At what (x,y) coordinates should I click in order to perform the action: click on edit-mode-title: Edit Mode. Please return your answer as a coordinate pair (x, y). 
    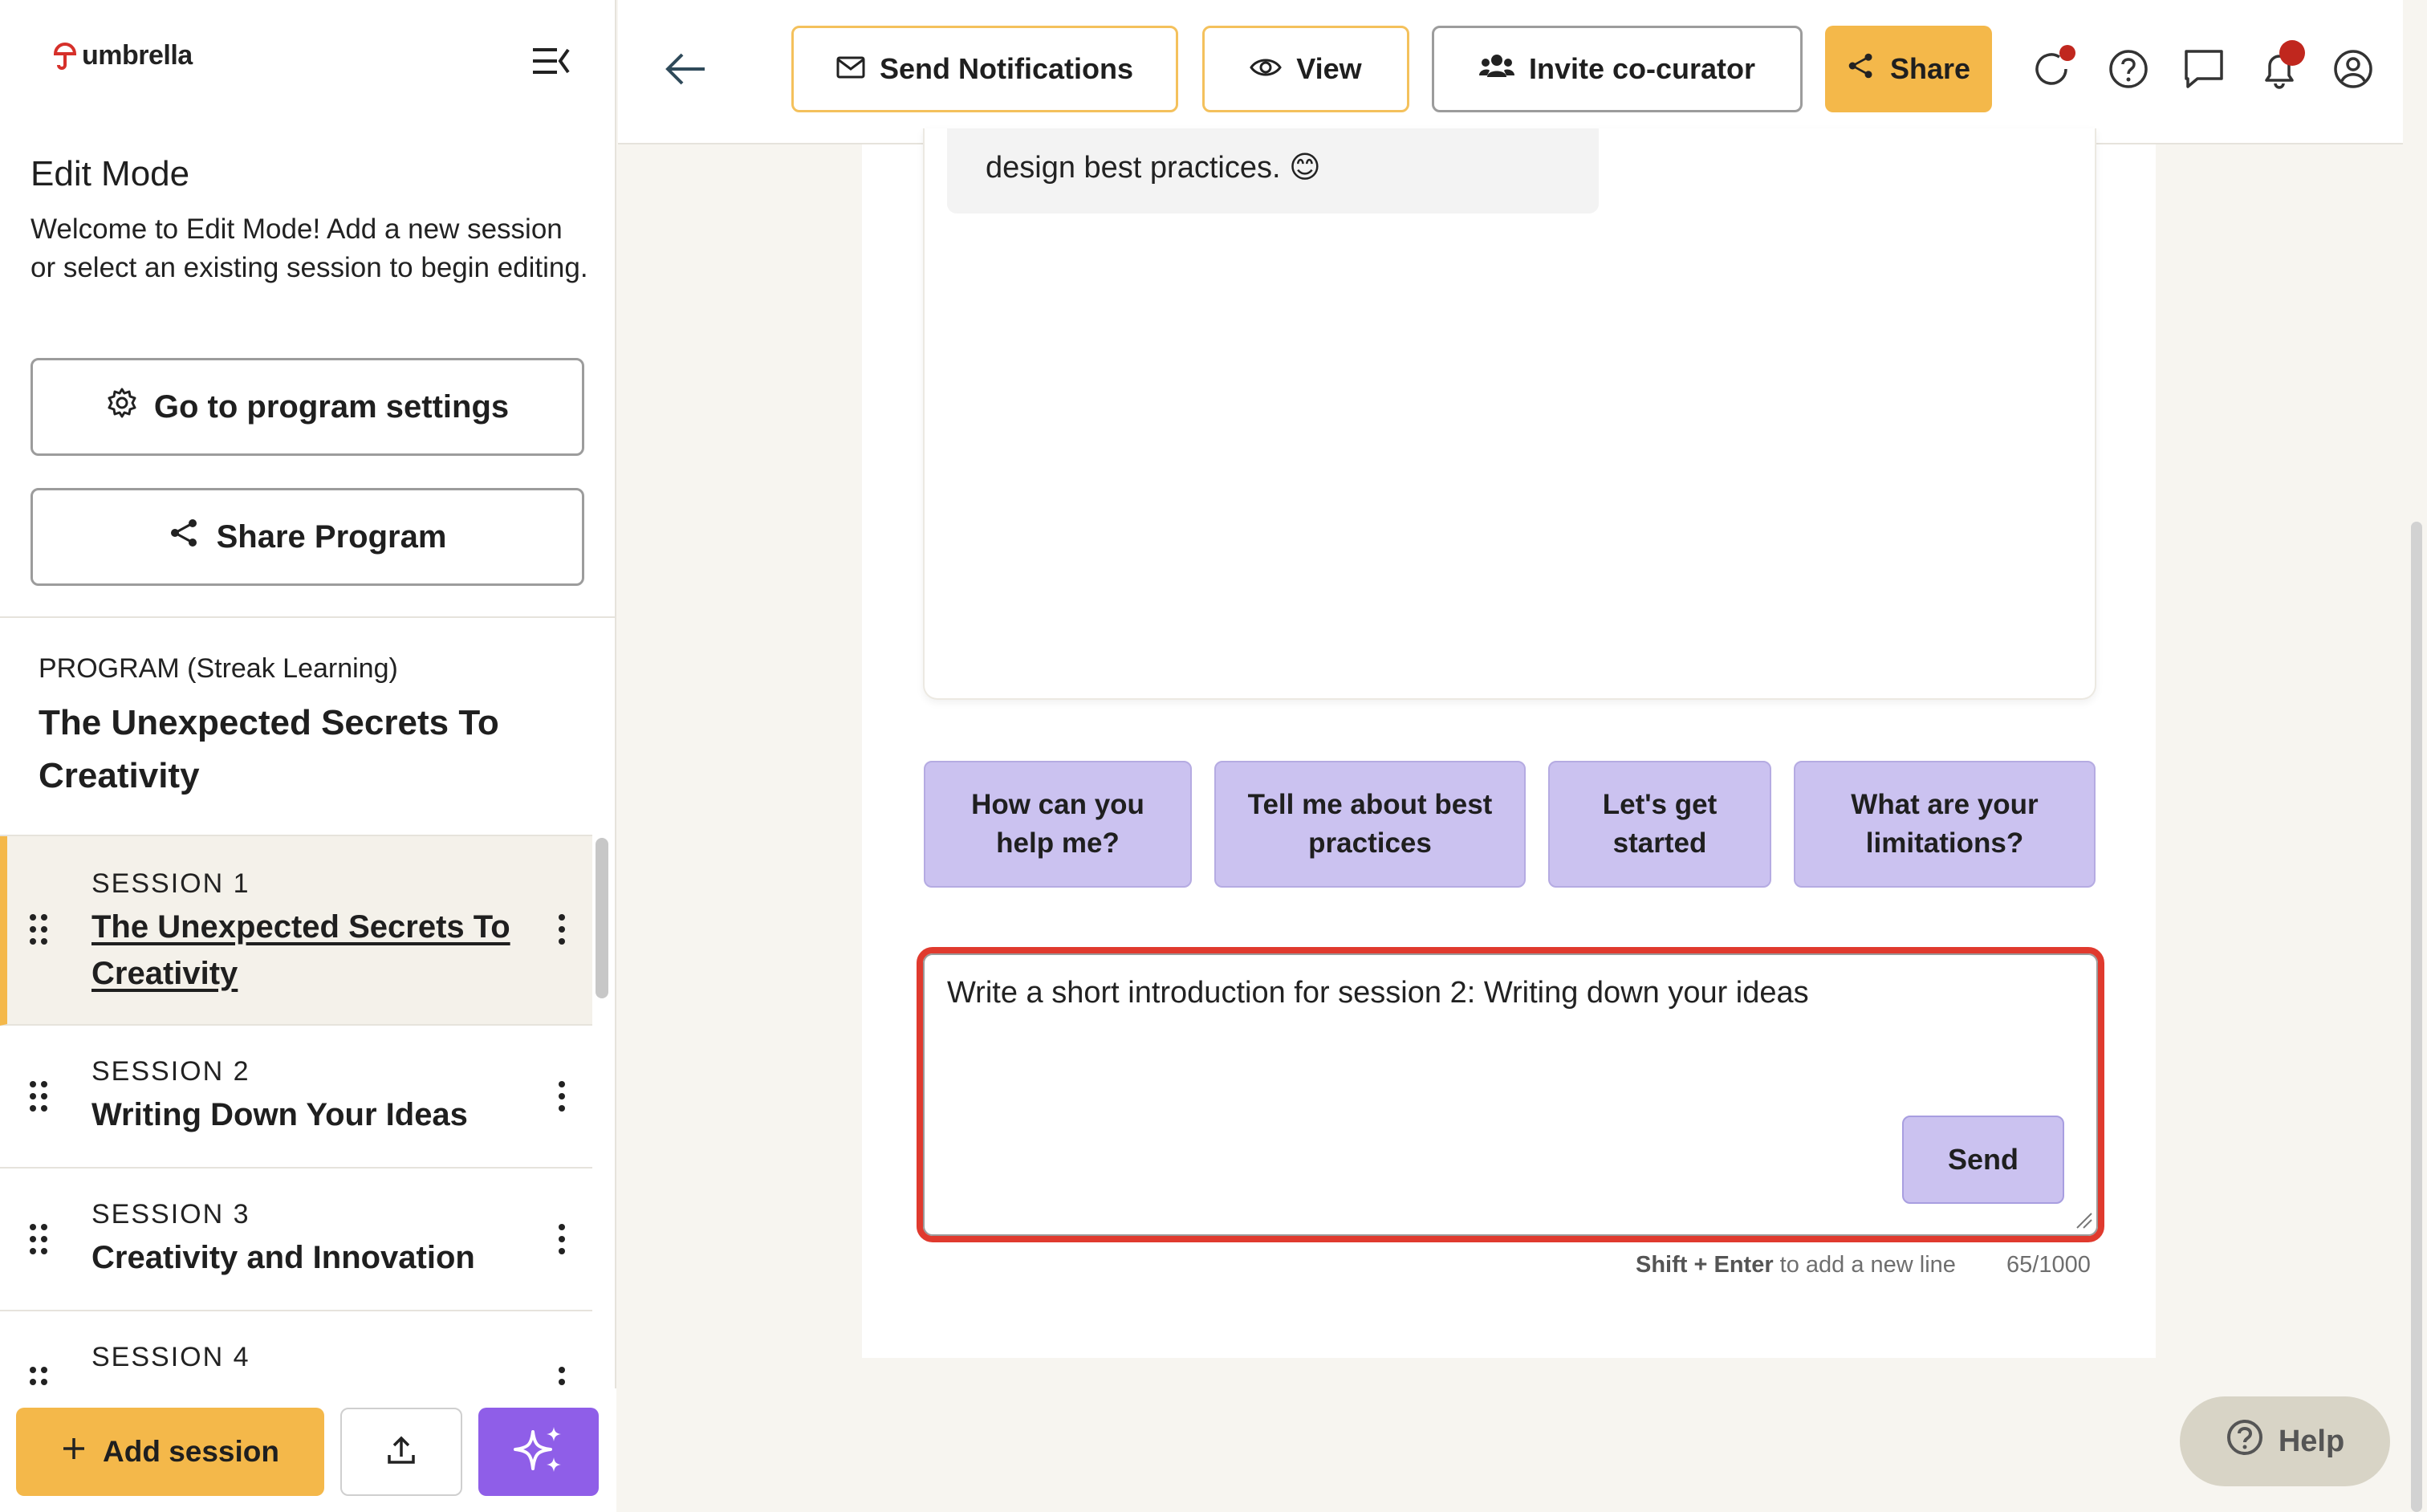
    Looking at the image, I should click on (110, 174).